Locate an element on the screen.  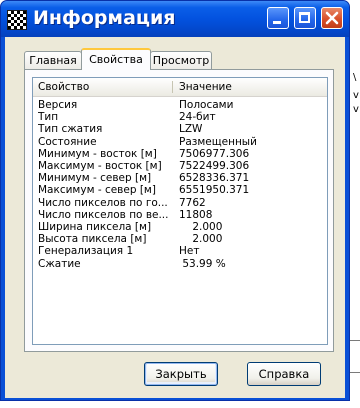
list-header: Свойство Значение is located at coordinates (180, 87).